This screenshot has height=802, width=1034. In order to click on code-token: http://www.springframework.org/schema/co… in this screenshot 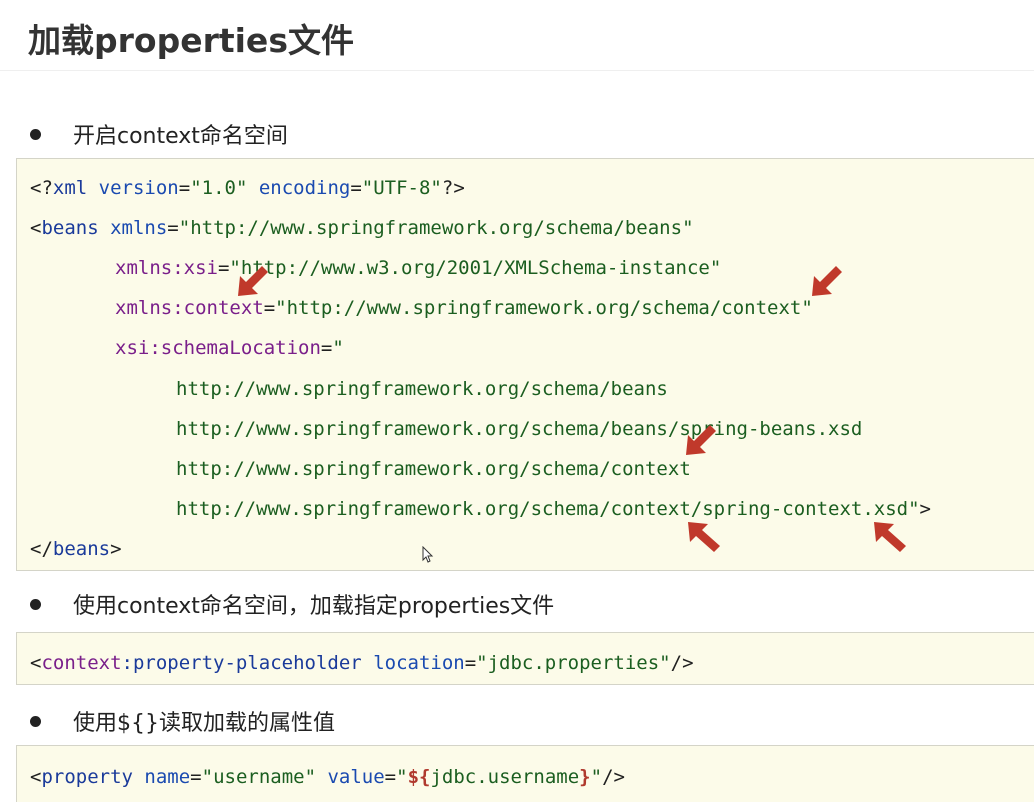, I will do `click(548, 509)`.